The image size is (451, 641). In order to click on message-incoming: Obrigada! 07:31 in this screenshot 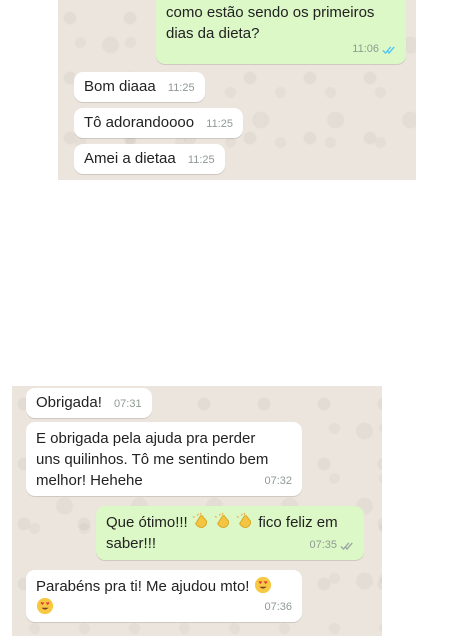, I will do `click(89, 403)`.